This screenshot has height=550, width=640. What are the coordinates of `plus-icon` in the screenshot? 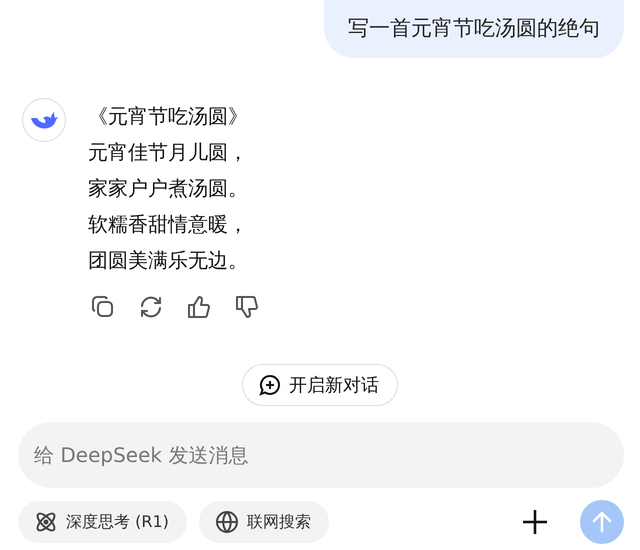 It's located at (535, 522).